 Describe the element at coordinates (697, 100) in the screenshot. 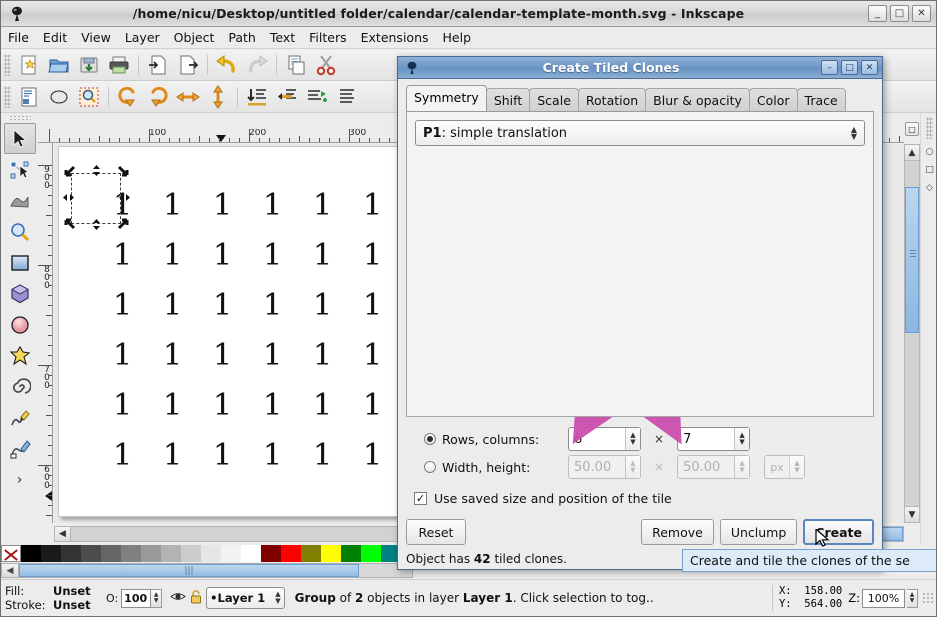

I see `tab-blur-opacity: Blur & opacity` at that location.